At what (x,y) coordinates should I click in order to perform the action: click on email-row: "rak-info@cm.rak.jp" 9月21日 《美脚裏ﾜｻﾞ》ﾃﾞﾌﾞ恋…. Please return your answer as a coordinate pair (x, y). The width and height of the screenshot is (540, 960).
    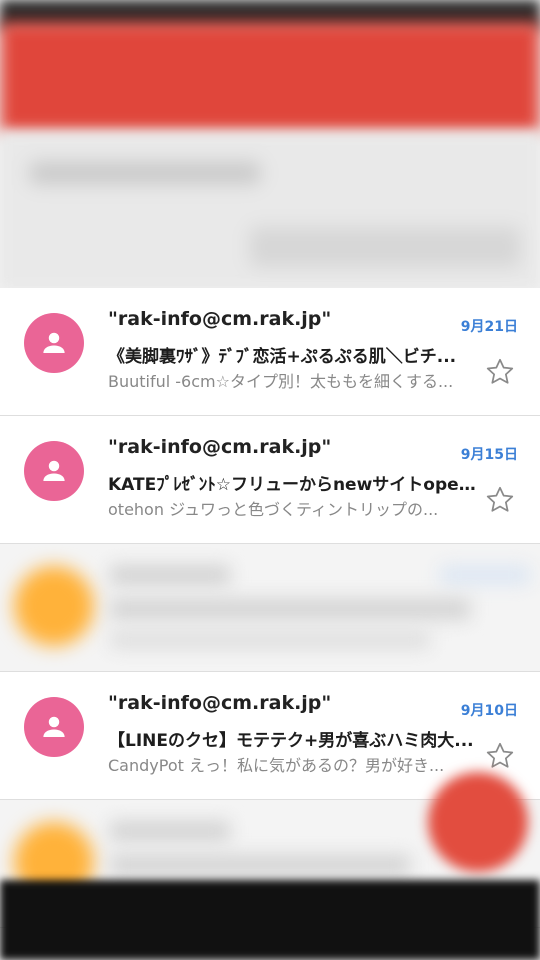
    Looking at the image, I should click on (270, 352).